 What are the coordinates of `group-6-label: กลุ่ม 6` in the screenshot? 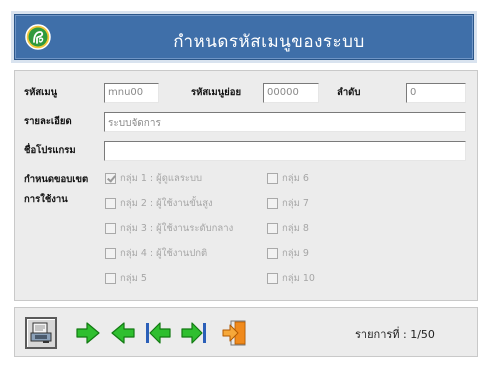 It's located at (295, 178).